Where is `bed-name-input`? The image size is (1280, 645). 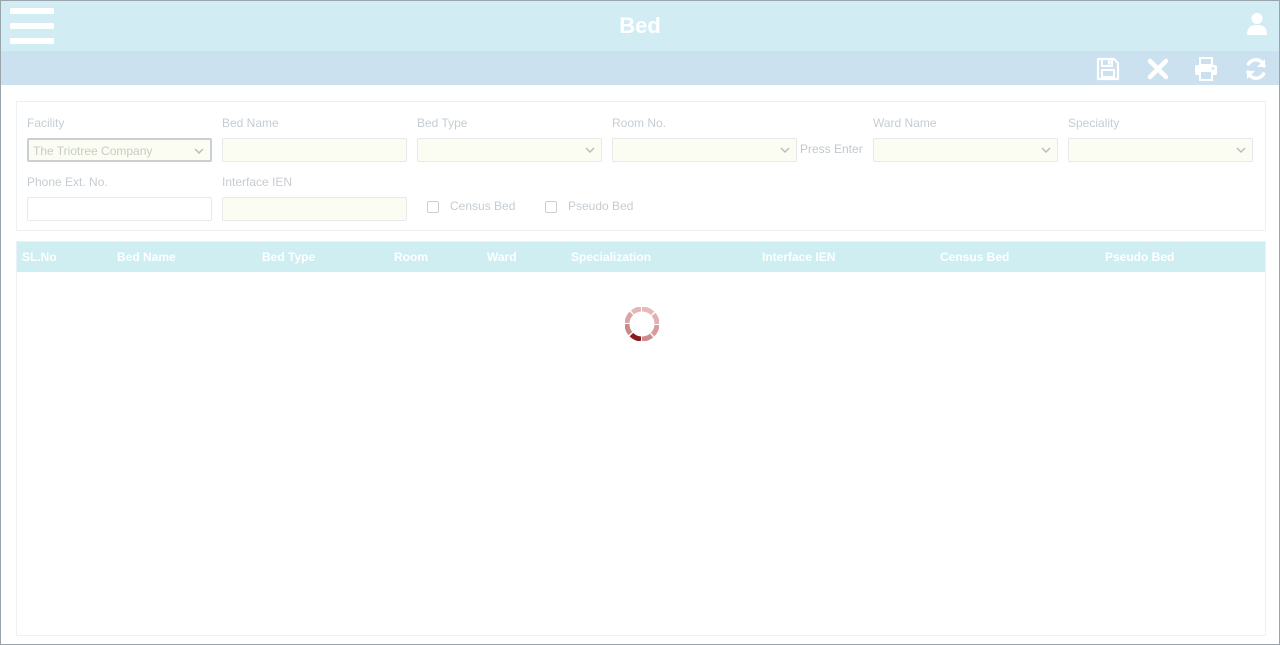 bed-name-input is located at coordinates (314, 150).